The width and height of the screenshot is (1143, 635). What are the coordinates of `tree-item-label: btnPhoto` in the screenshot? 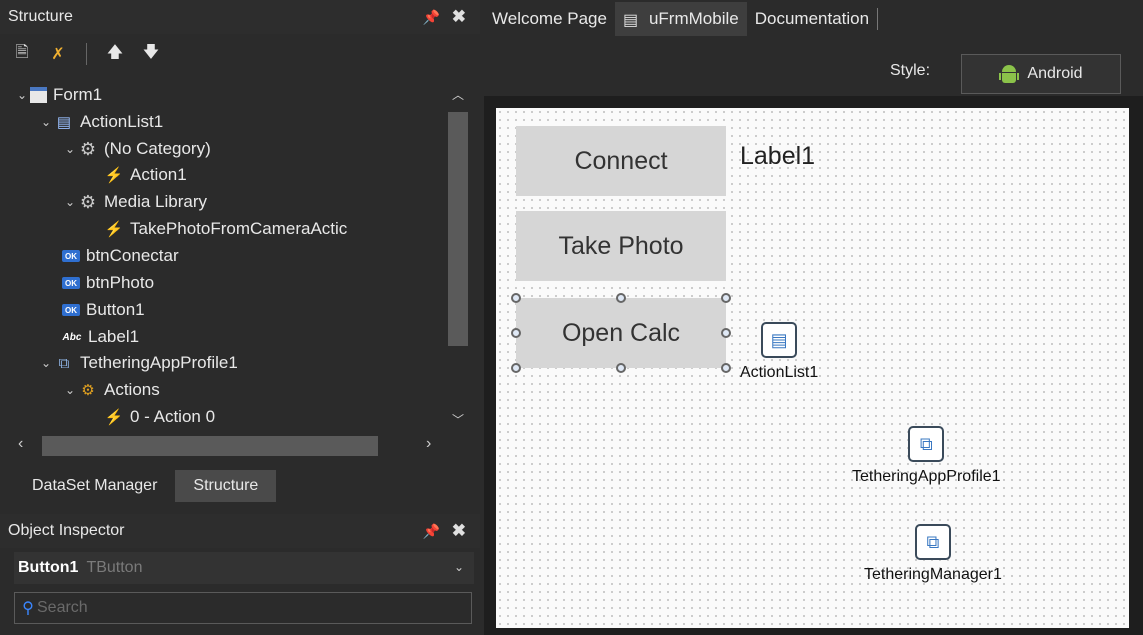 It's located at (120, 282).